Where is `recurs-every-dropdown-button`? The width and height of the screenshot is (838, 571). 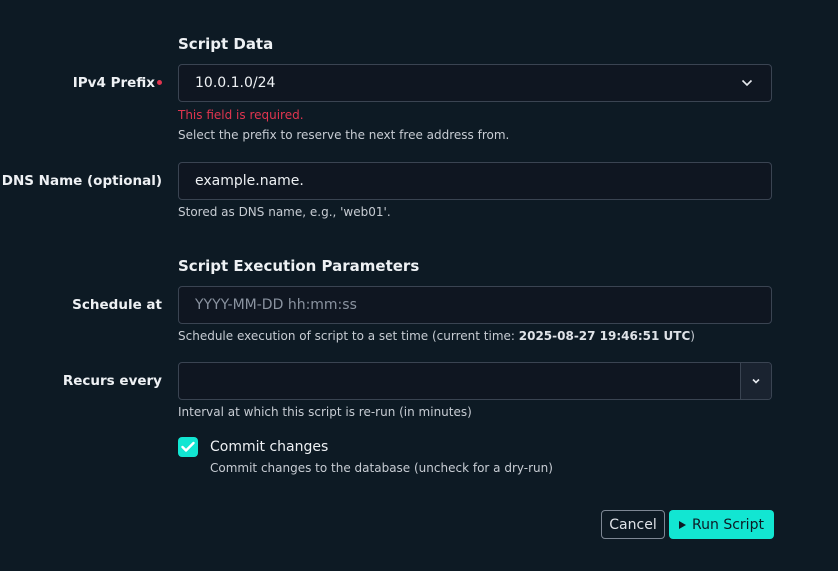
recurs-every-dropdown-button is located at coordinates (755, 381).